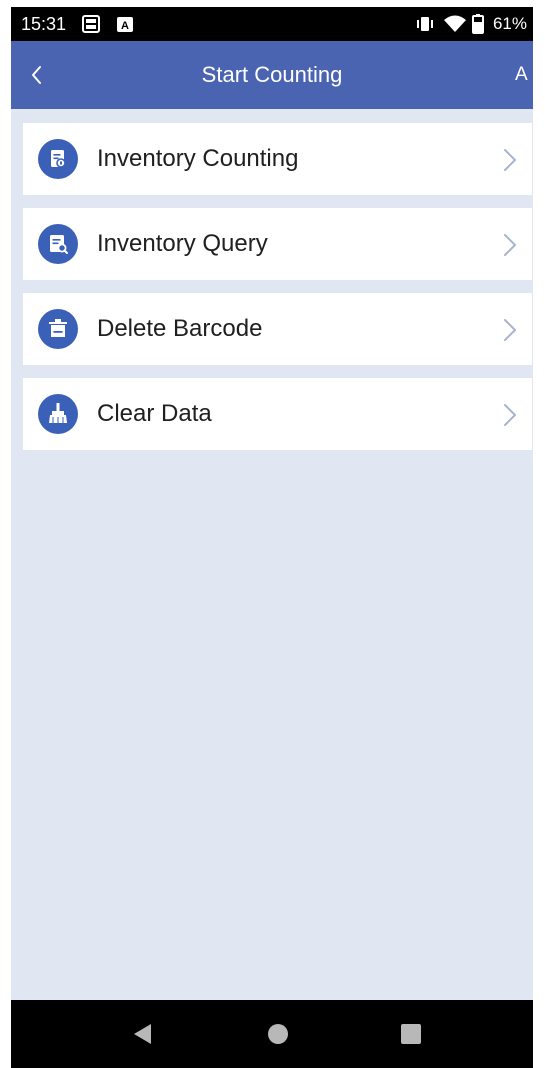 This screenshot has width=545, height=1068. Describe the element at coordinates (182, 243) in the screenshot. I see `menu-item-label: Inventory Query` at that location.